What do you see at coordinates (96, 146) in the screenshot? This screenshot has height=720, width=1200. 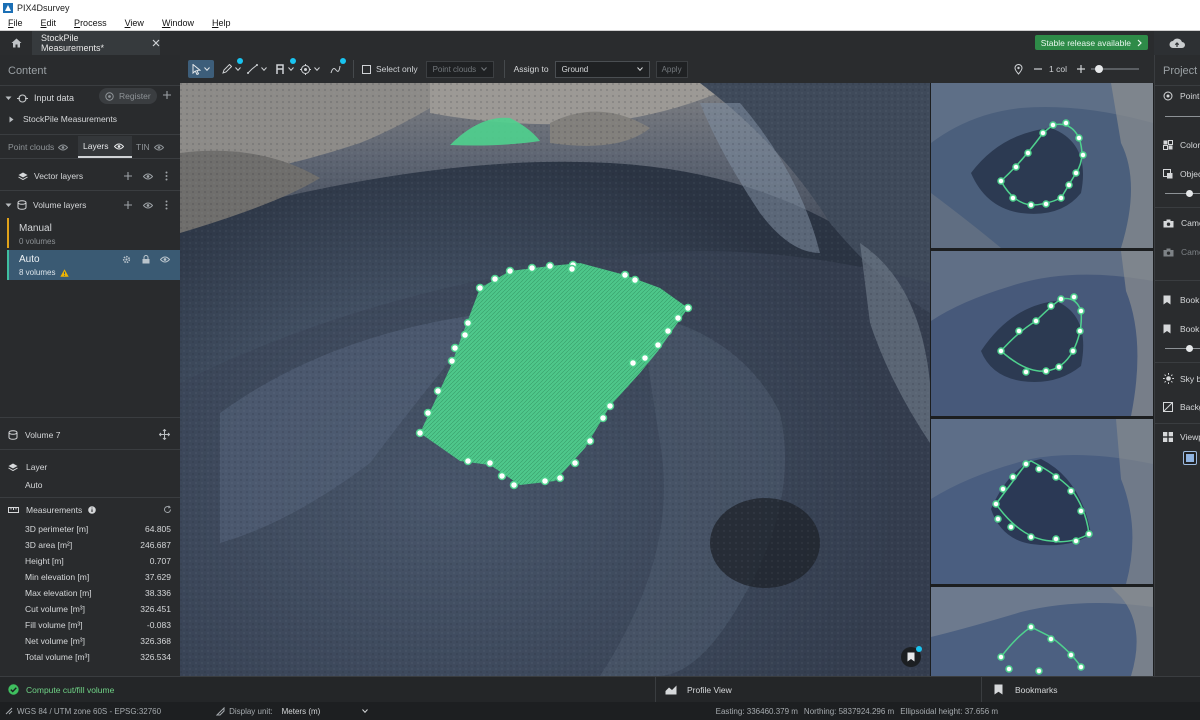 I see `tab-layers-label: Layers` at bounding box center [96, 146].